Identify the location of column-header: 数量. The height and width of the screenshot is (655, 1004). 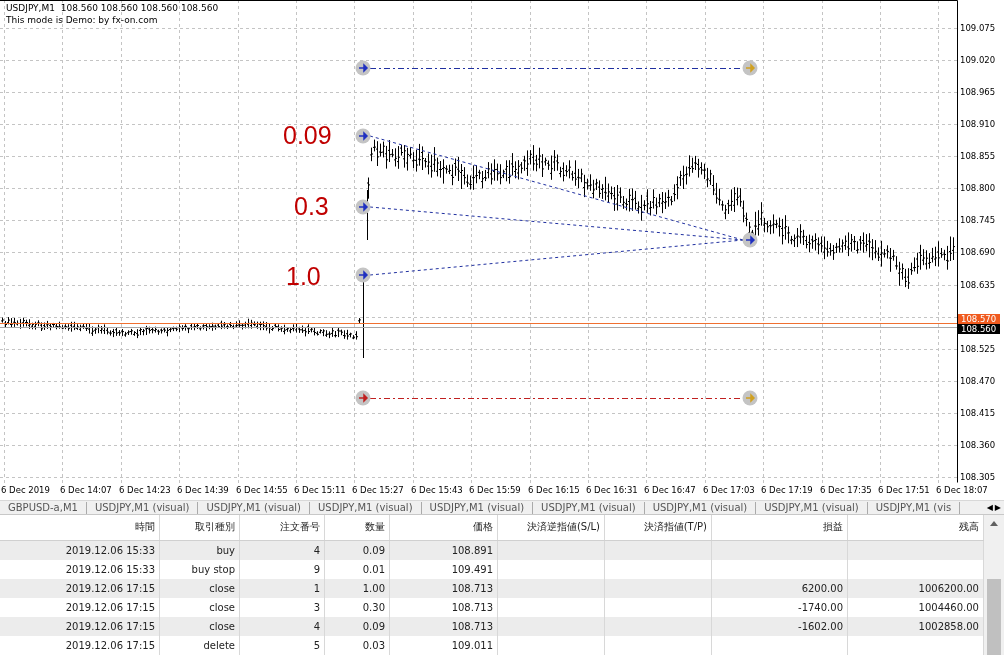
(357, 527).